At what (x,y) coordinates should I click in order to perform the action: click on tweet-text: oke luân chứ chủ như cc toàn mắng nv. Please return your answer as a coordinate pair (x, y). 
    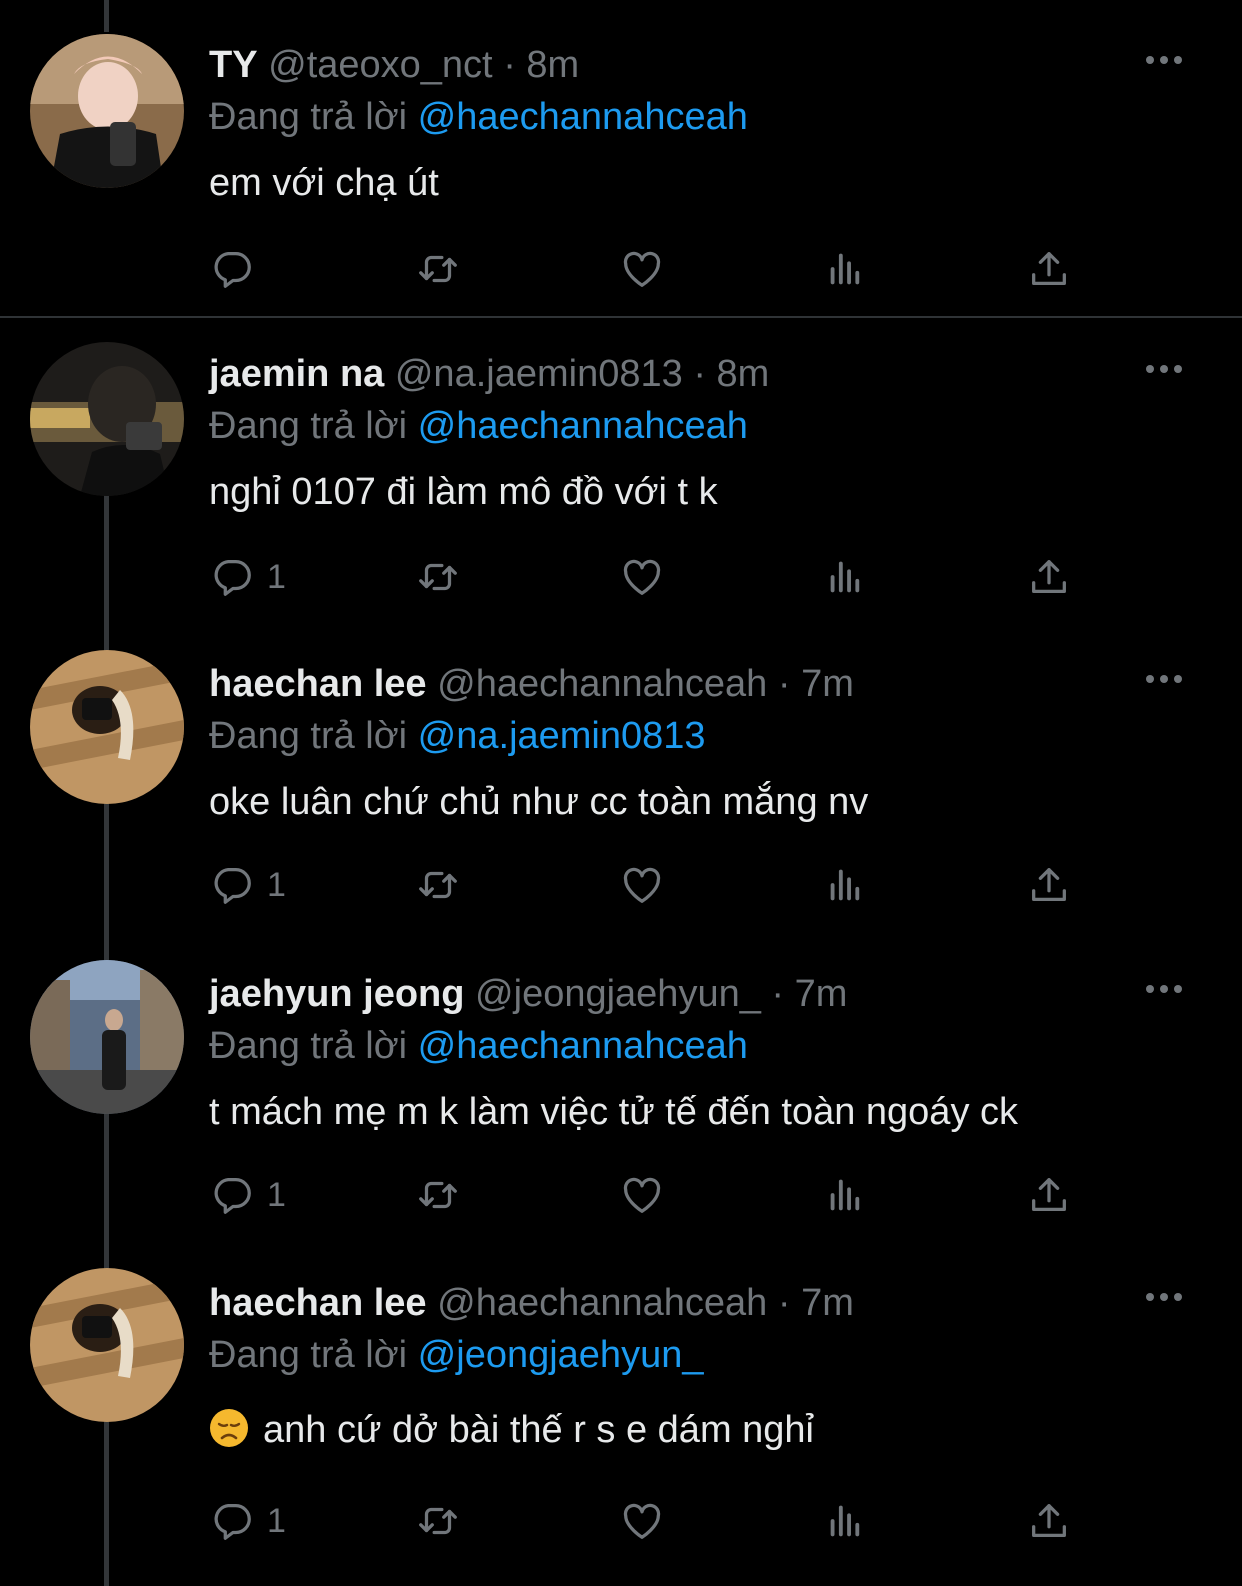
    Looking at the image, I should click on (539, 802).